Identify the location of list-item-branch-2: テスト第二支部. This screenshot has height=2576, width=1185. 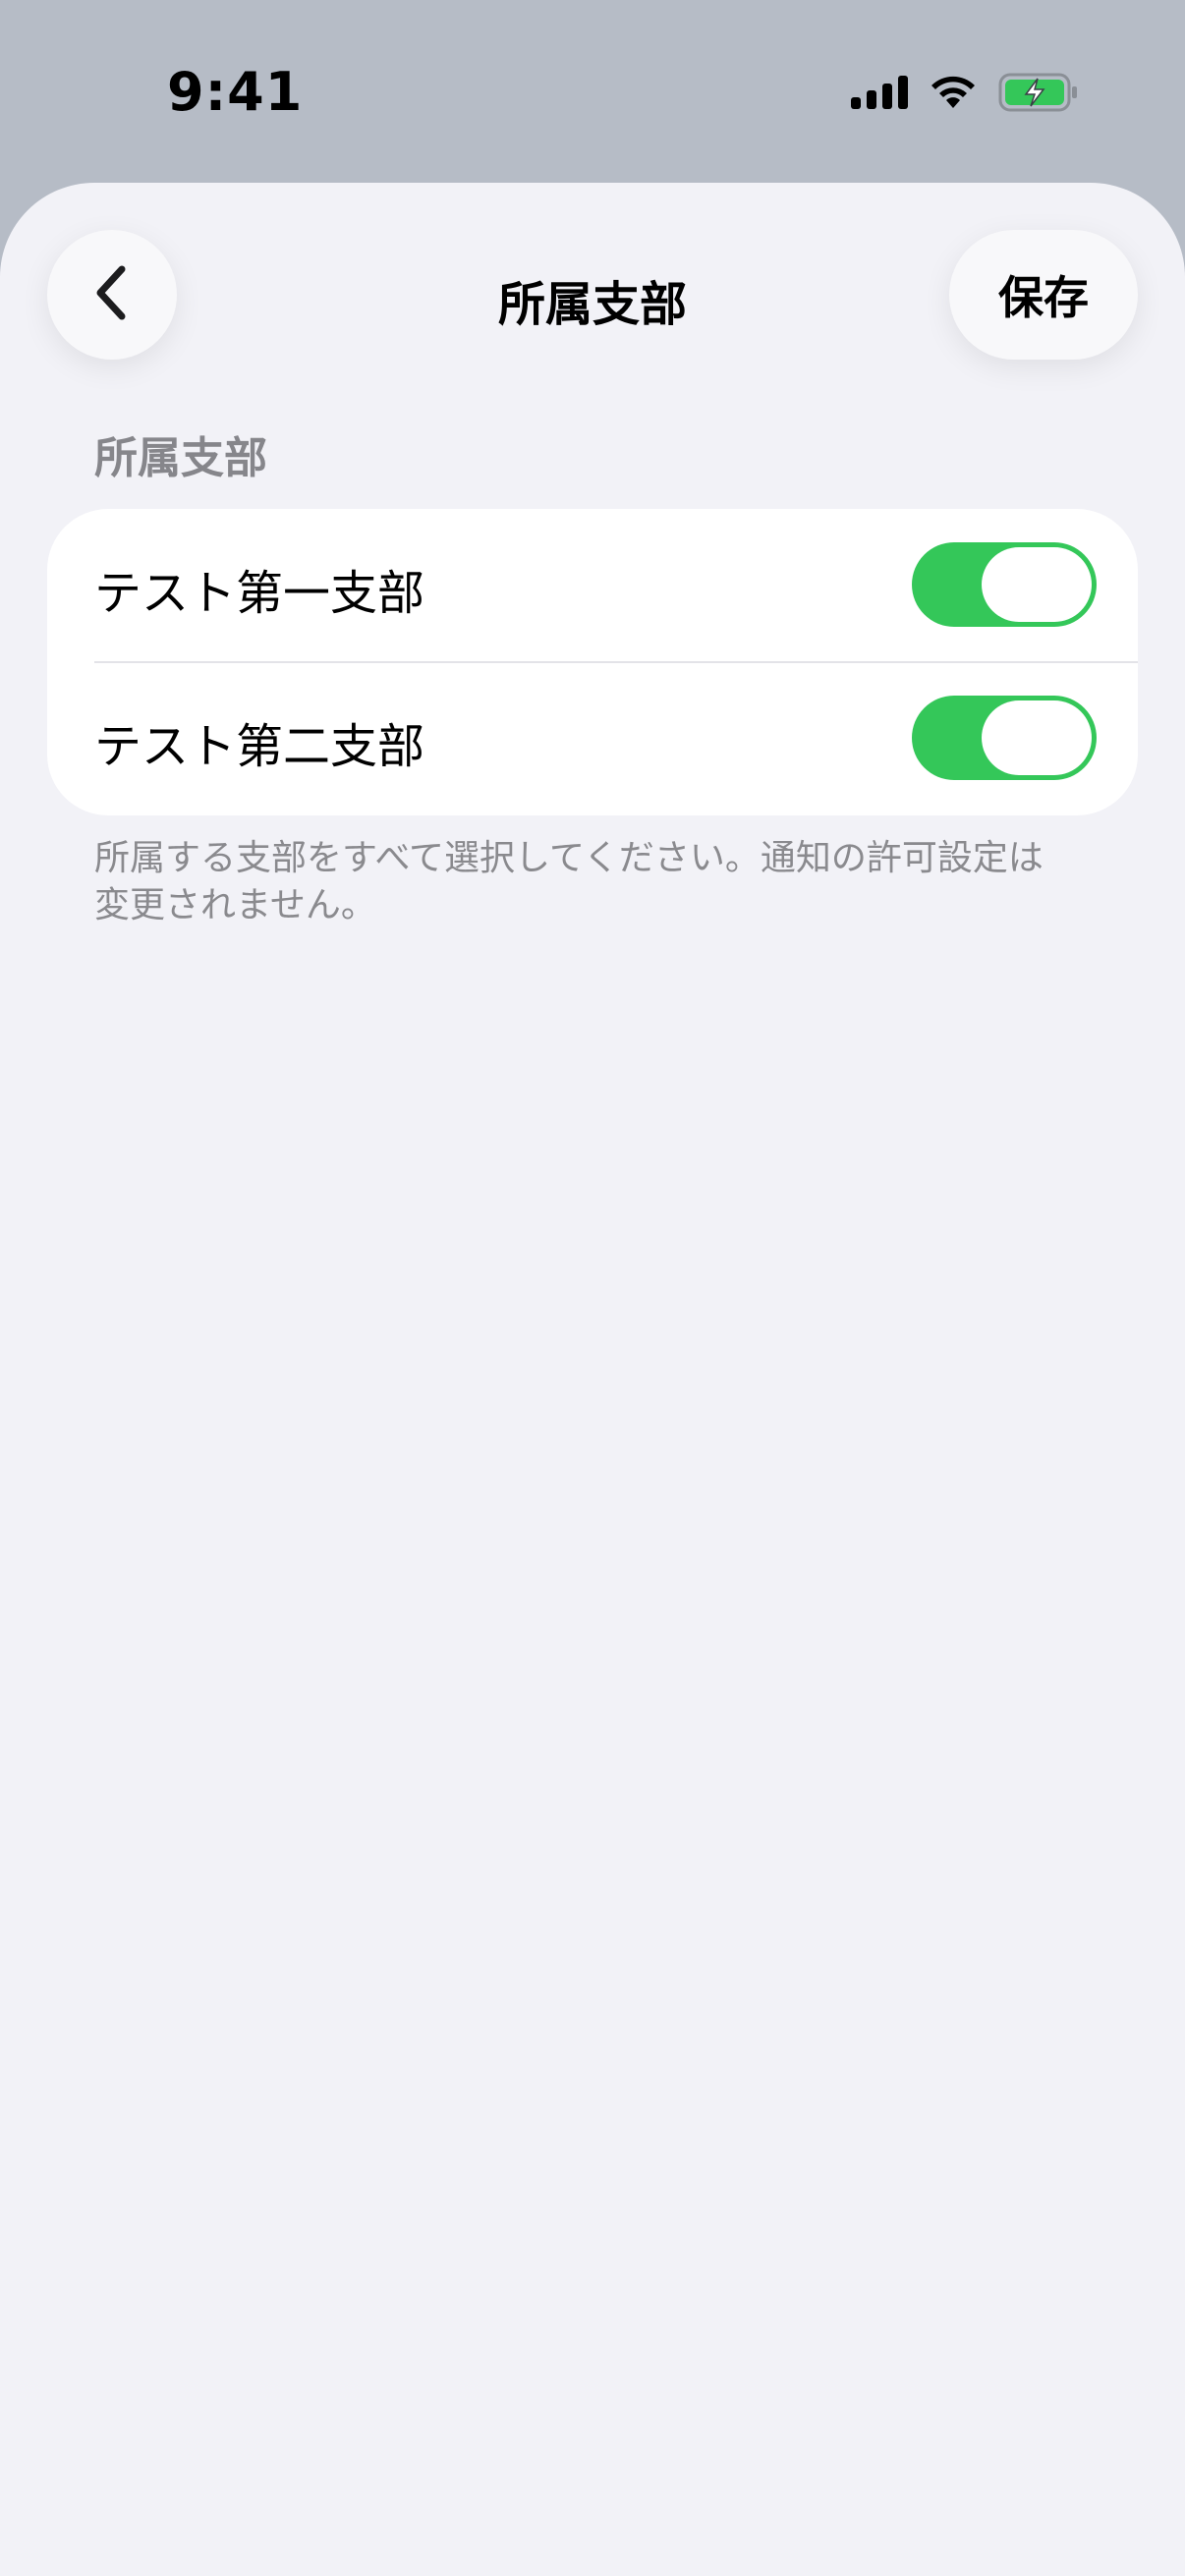
(592, 738).